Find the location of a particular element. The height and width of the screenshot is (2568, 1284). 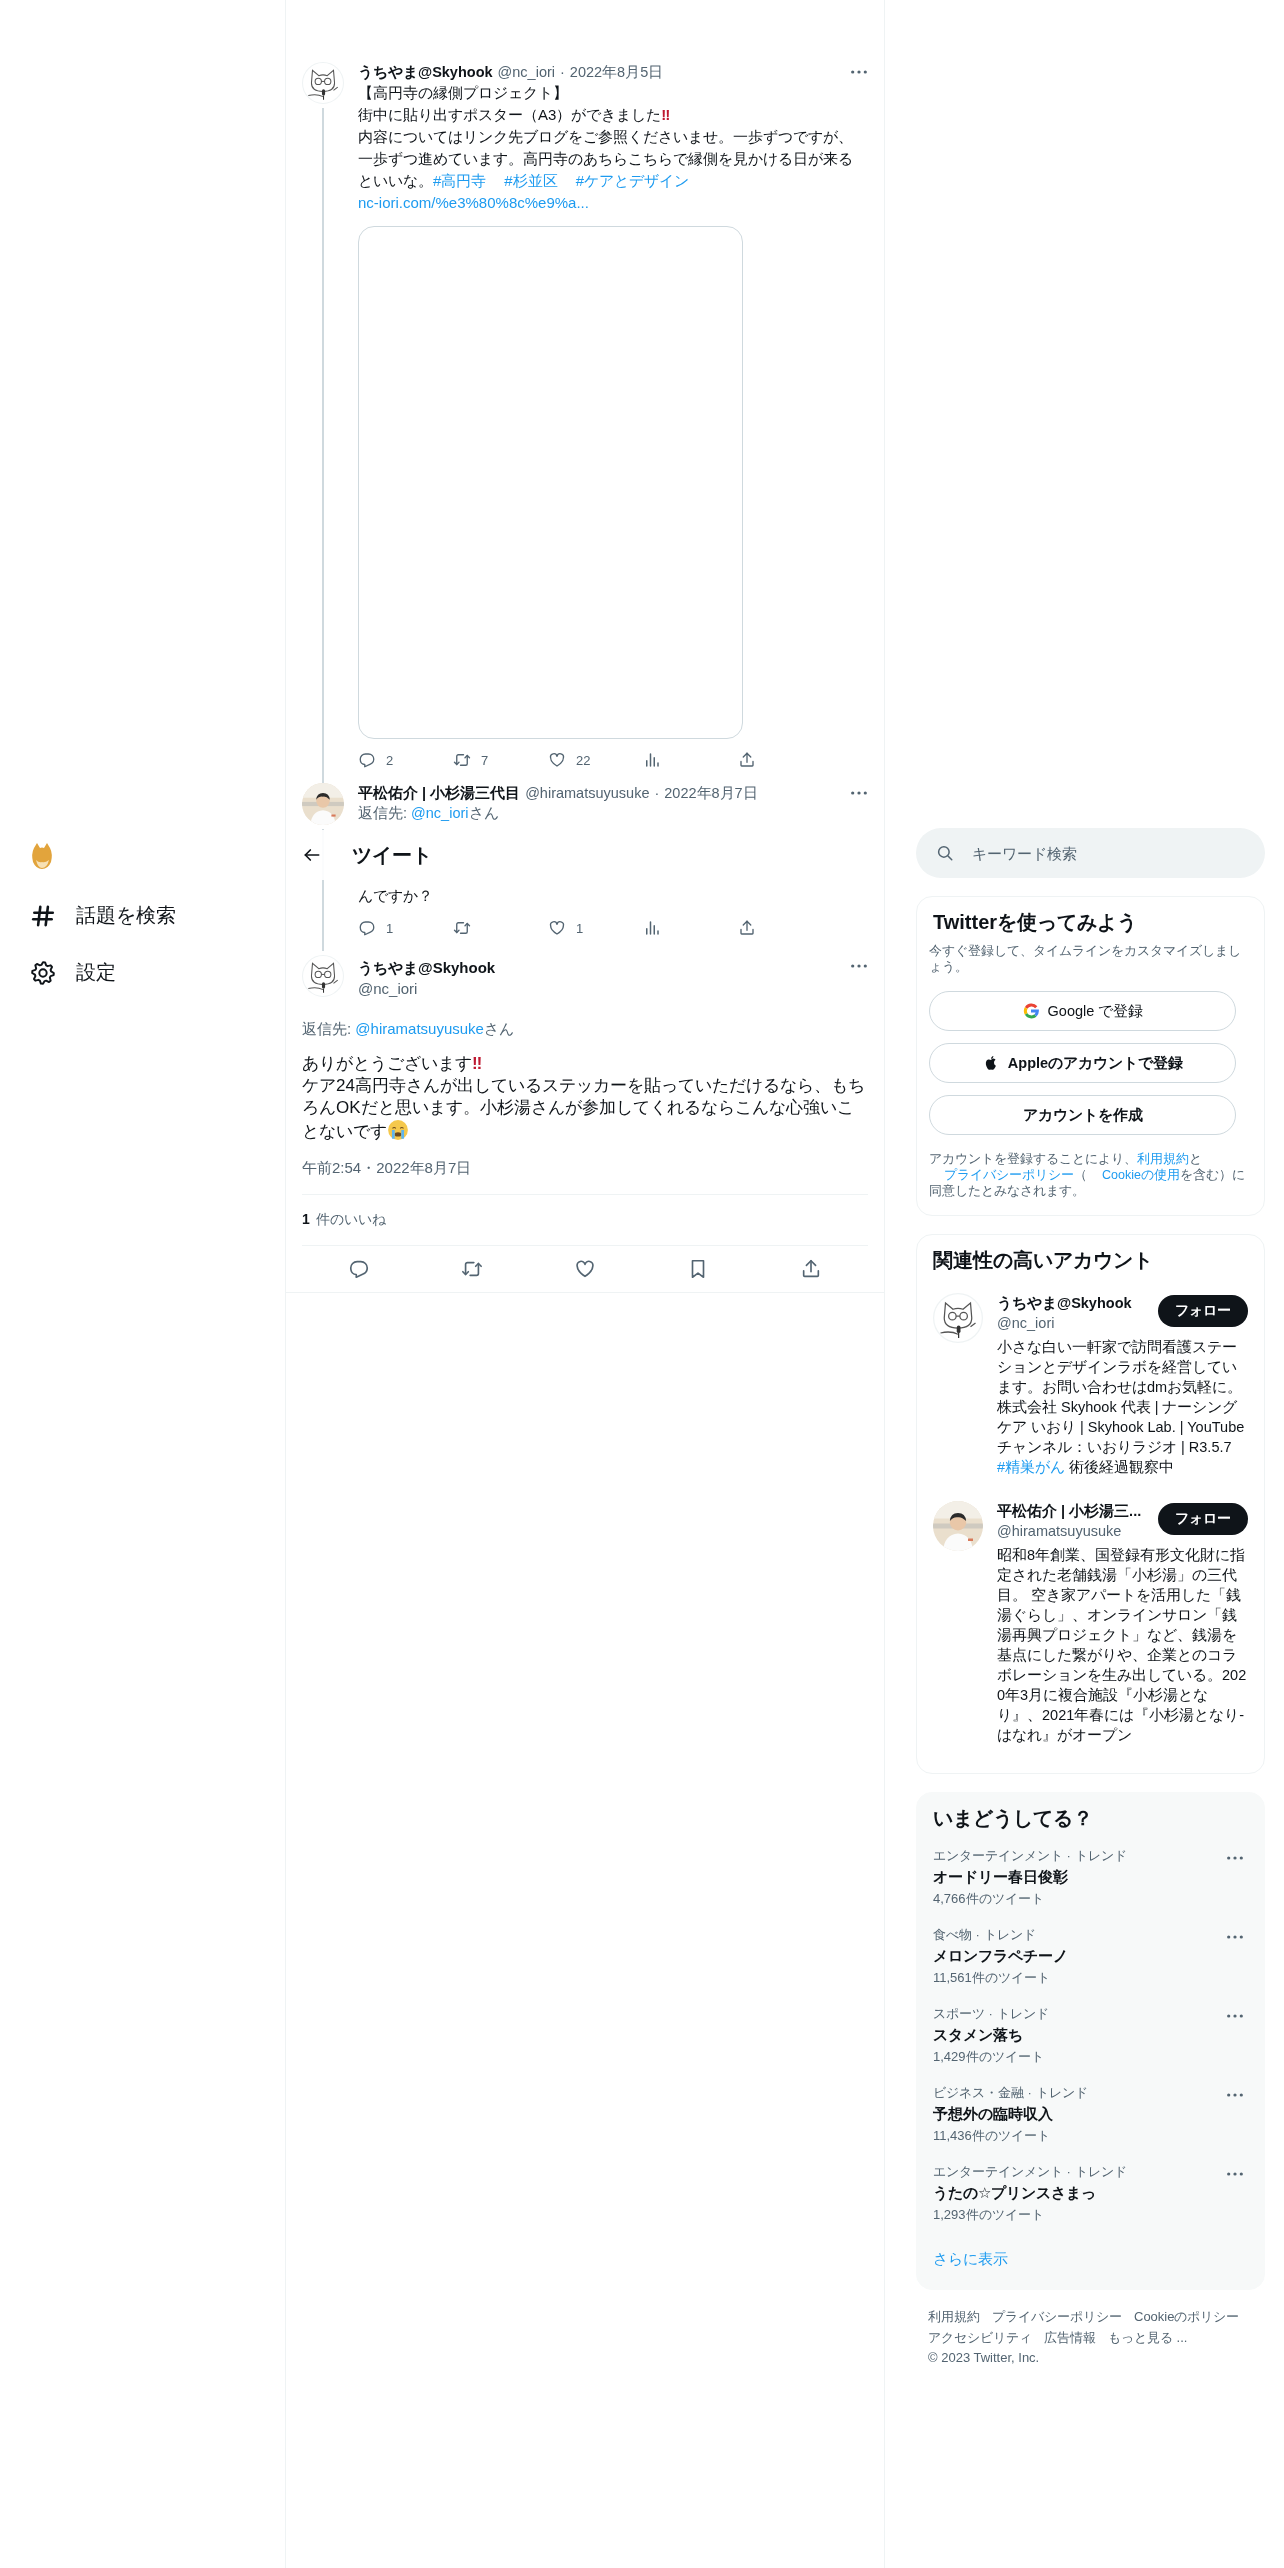

likes-label: 件のいいね is located at coordinates (350, 1220).